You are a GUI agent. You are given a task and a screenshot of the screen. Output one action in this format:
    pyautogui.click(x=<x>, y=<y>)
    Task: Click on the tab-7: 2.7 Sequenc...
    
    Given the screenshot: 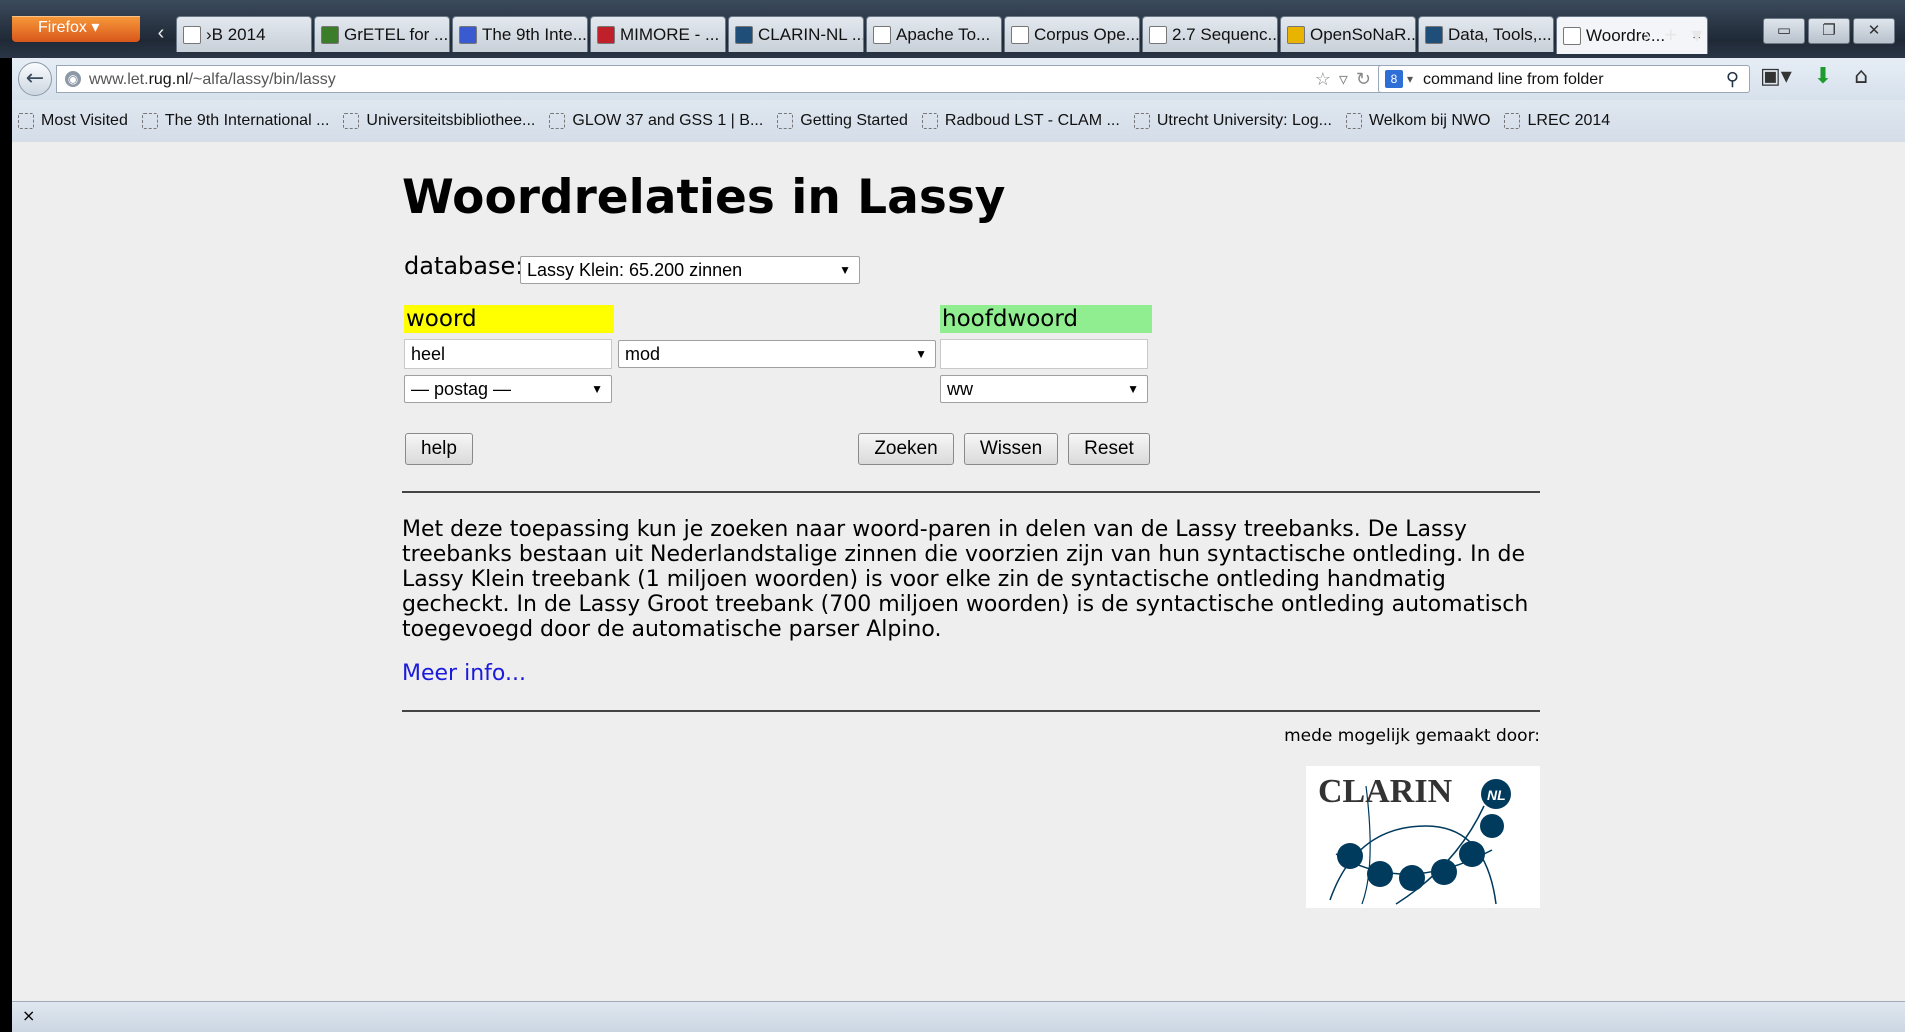 What is the action you would take?
    pyautogui.click(x=1210, y=34)
    